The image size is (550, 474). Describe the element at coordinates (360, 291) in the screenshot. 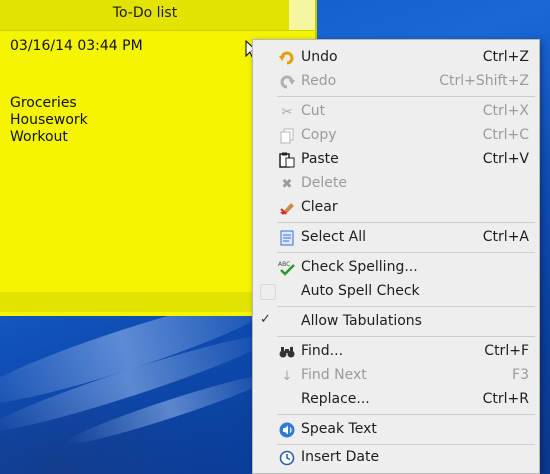

I see `menu-item-label: Auto Spell Check` at that location.